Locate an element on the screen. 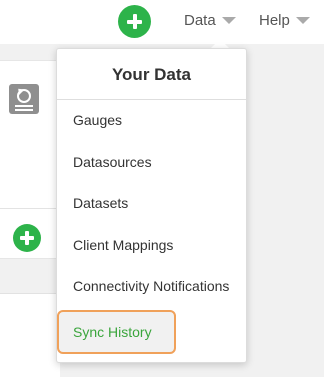 The image size is (324, 377). card-divider is located at coordinates (30, 208).